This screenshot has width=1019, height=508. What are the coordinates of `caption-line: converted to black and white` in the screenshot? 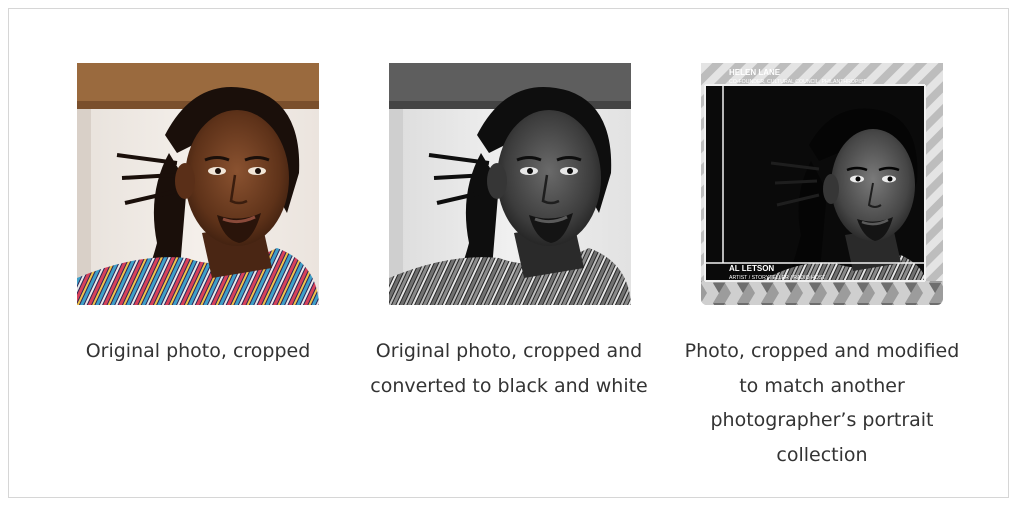 It's located at (509, 385).